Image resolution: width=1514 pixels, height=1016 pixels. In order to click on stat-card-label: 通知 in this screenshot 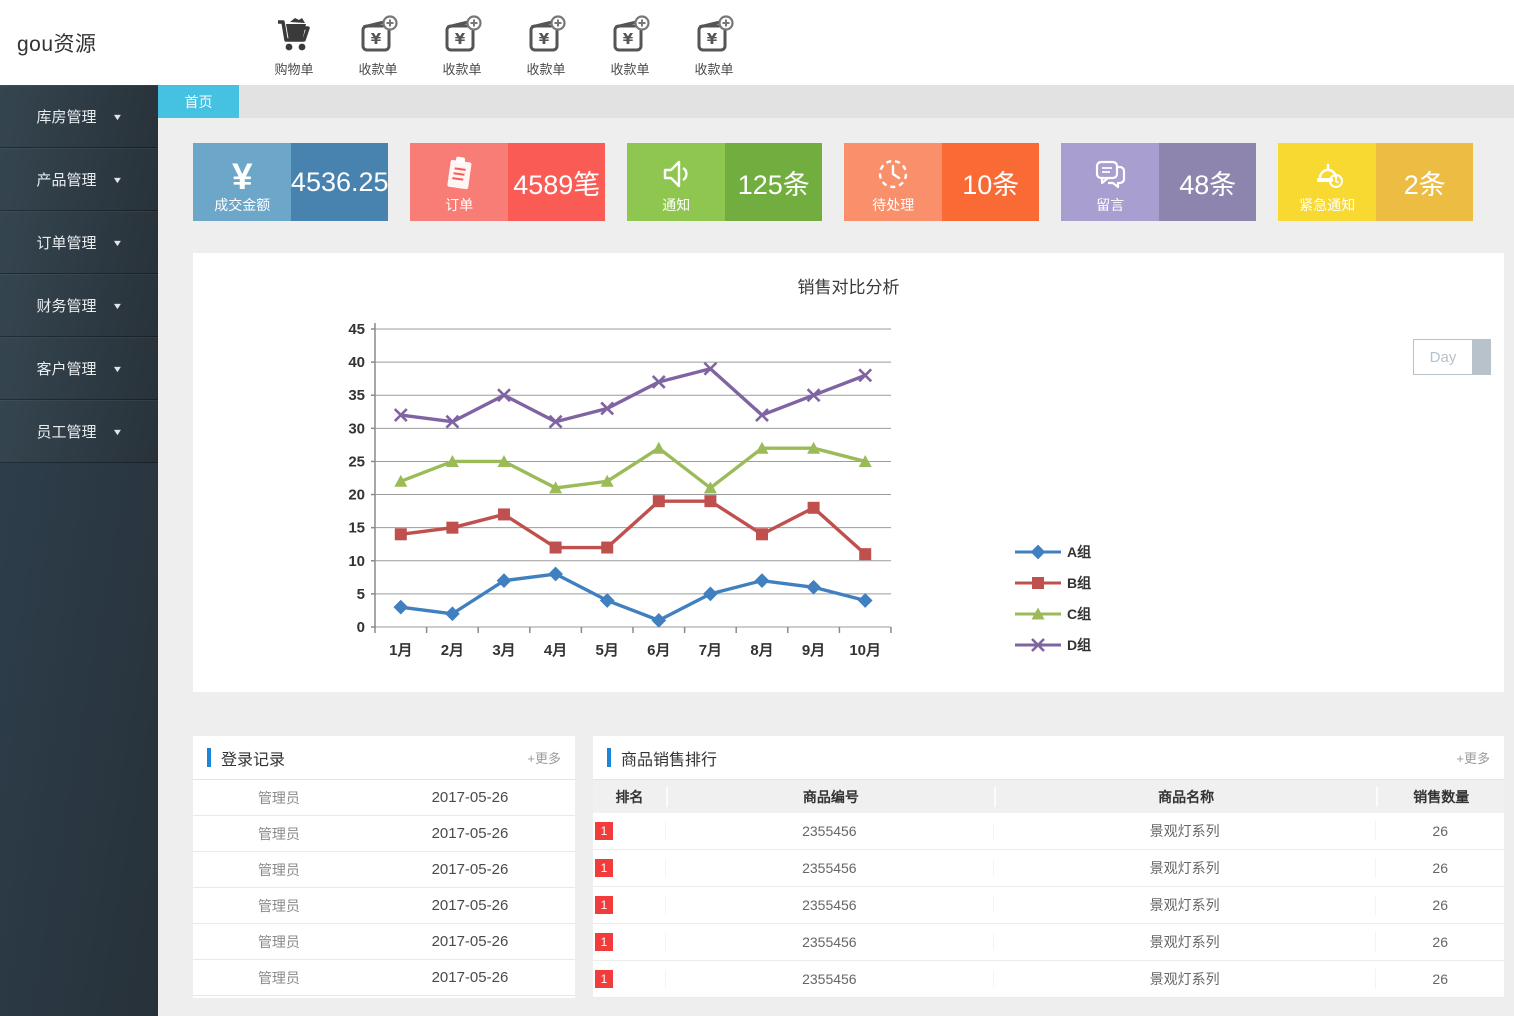, I will do `click(676, 205)`.